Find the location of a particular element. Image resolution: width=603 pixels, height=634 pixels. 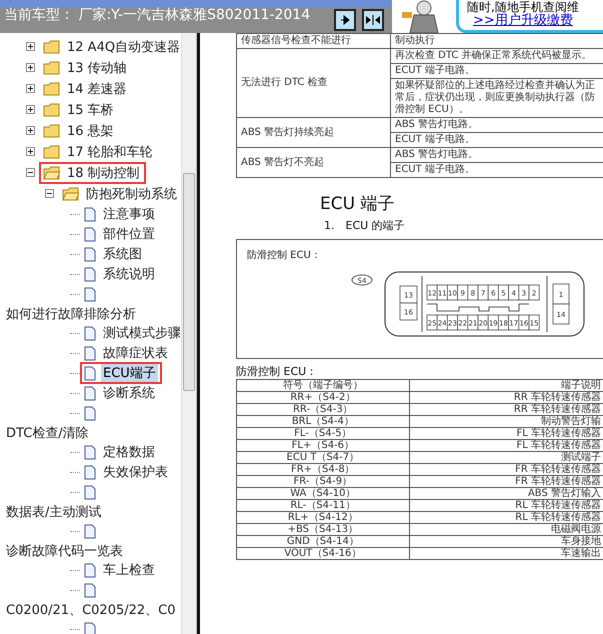

table-cell: RL+（S4-12） is located at coordinates (323, 518).